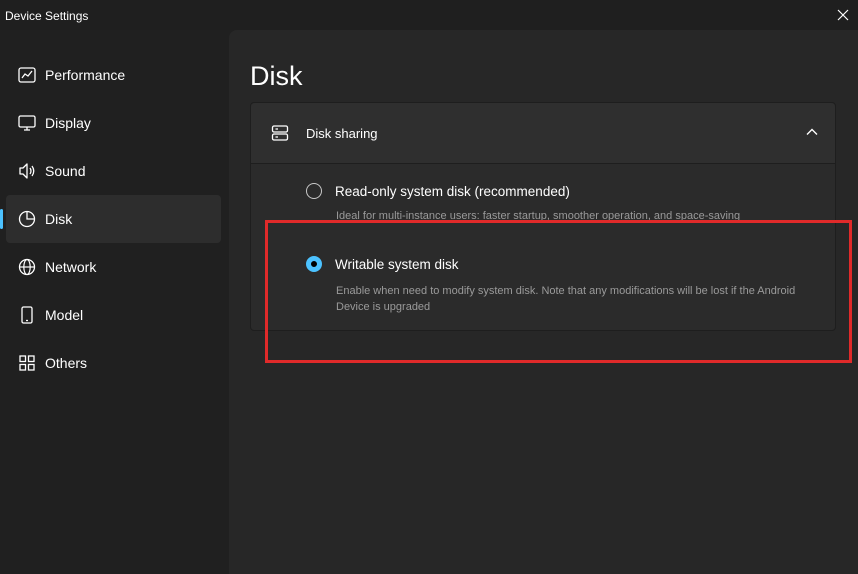 The width and height of the screenshot is (858, 574). What do you see at coordinates (113, 171) in the screenshot?
I see `sidebar-item-sound: Sound` at bounding box center [113, 171].